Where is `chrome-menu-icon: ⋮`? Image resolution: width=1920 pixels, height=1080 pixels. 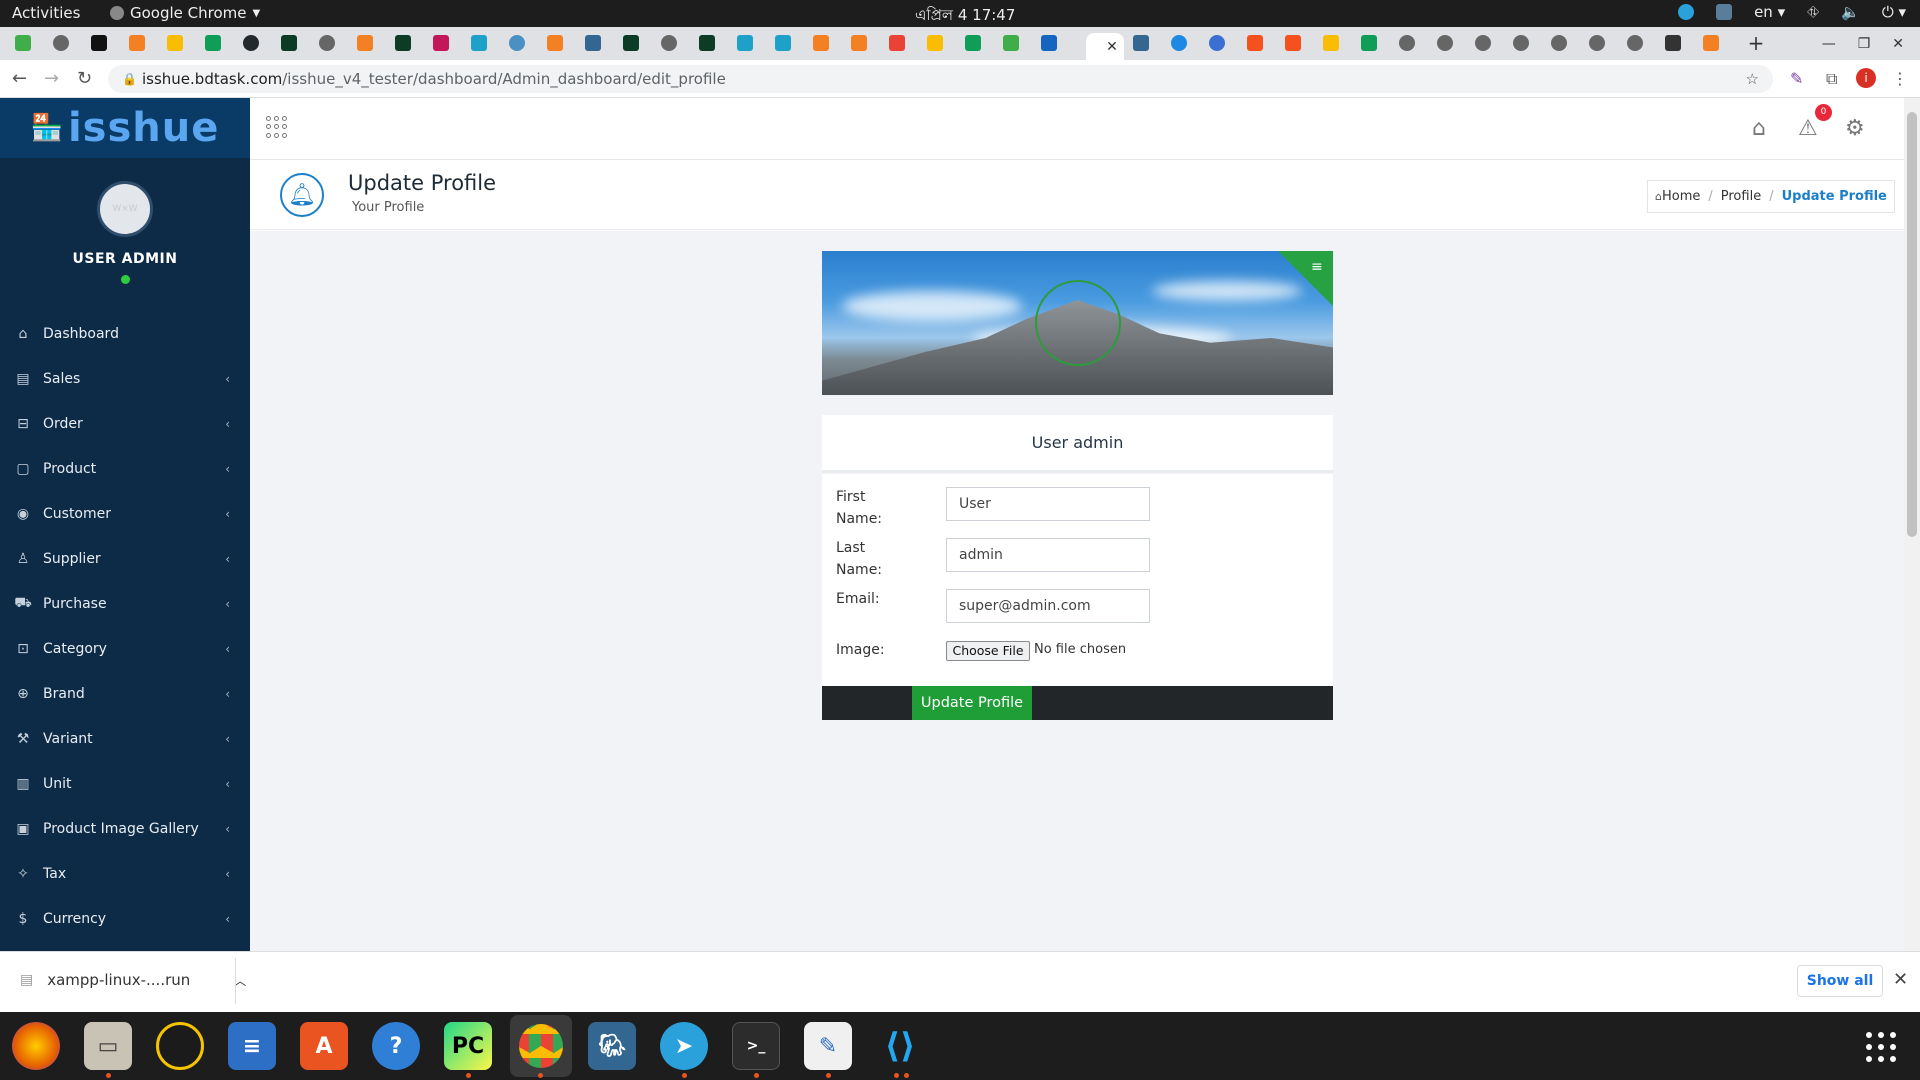
chrome-menu-icon: ⋮ is located at coordinates (1900, 78).